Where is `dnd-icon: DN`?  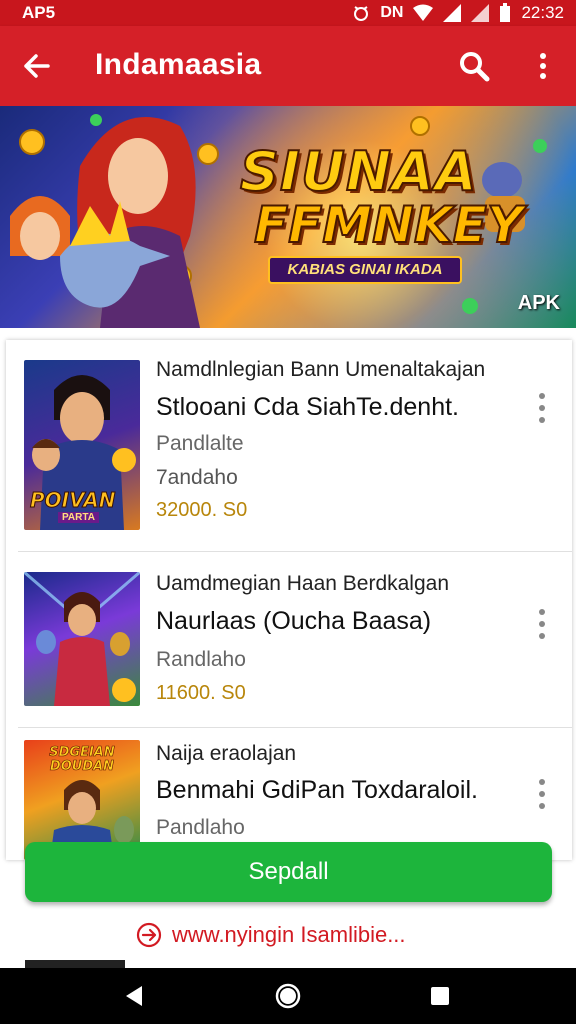
dnd-icon: DN is located at coordinates (392, 12).